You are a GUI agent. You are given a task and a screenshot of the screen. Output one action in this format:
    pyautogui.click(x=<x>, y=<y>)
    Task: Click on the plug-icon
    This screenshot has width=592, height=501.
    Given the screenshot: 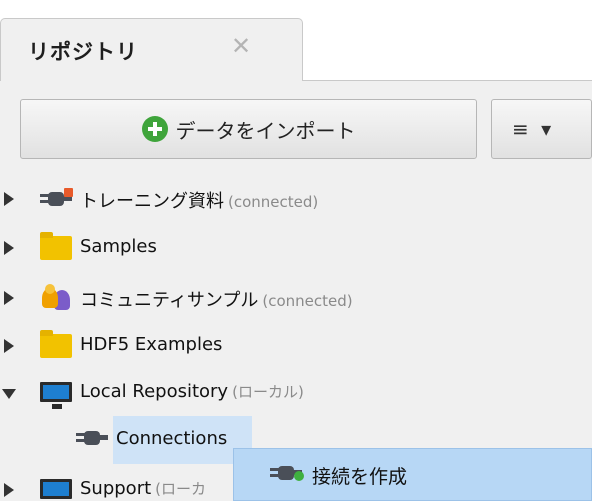 What is the action you would take?
    pyautogui.click(x=92, y=438)
    